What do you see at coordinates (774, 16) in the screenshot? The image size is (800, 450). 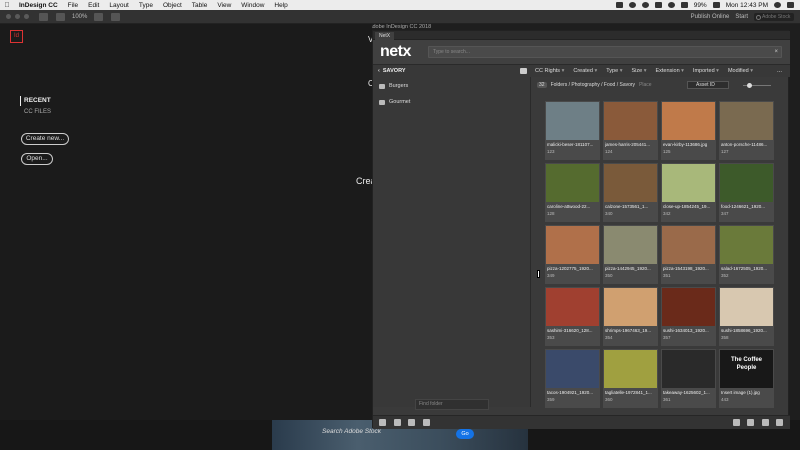 I see `adobe-stock-search: Adobe Stock` at bounding box center [774, 16].